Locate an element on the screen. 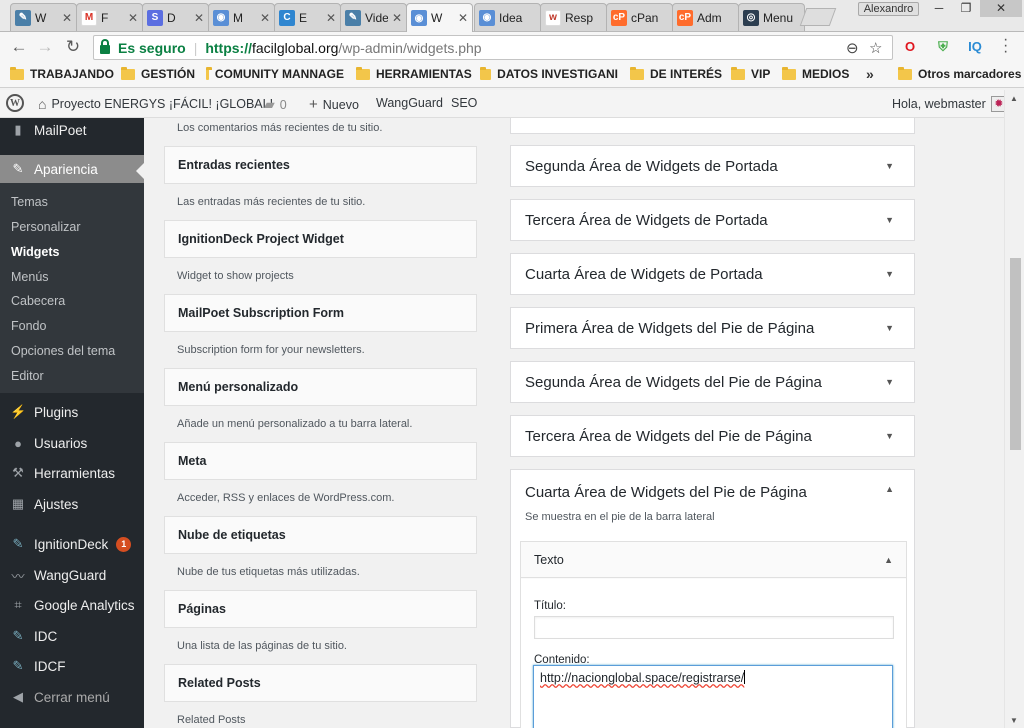  zoom-icon: ⊖ is located at coordinates (852, 48).